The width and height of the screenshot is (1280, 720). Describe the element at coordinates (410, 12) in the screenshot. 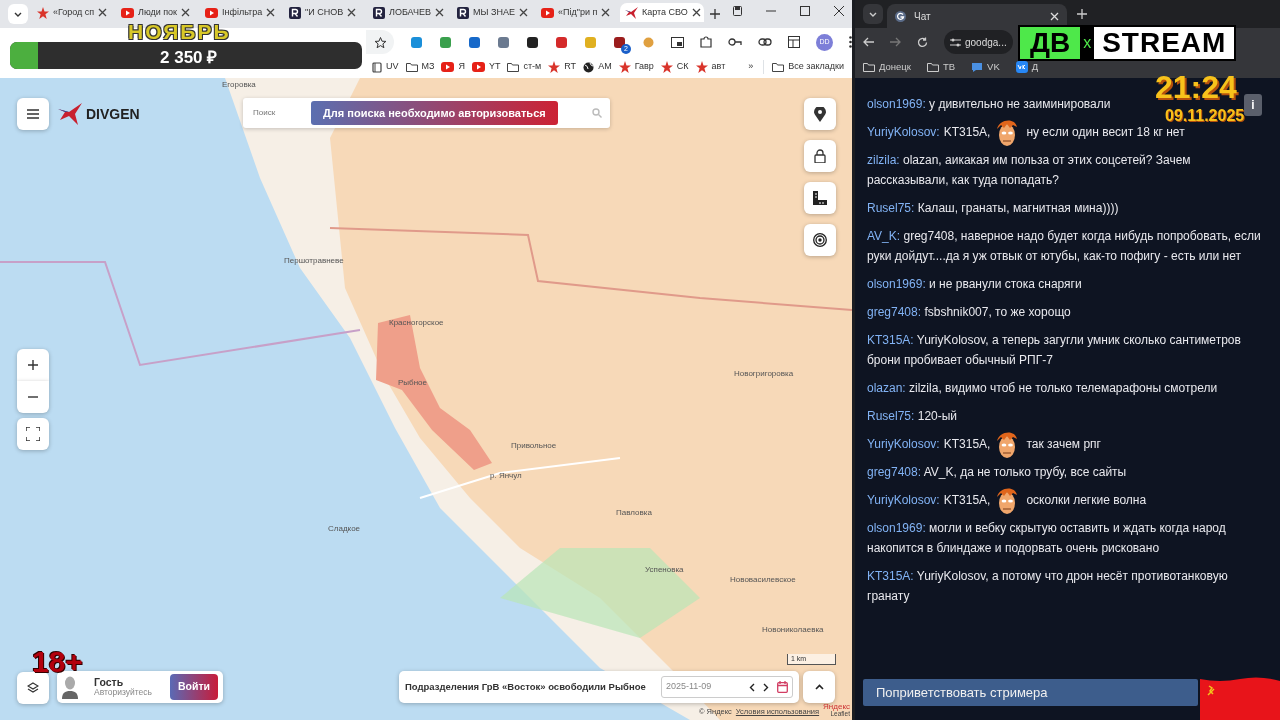

I see `browser-tab: ЛОБАЧЕВ` at that location.